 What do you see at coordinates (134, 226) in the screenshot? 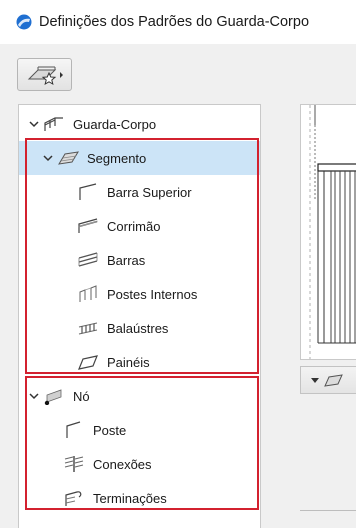
I see `tree-item-label: Corrimão` at bounding box center [134, 226].